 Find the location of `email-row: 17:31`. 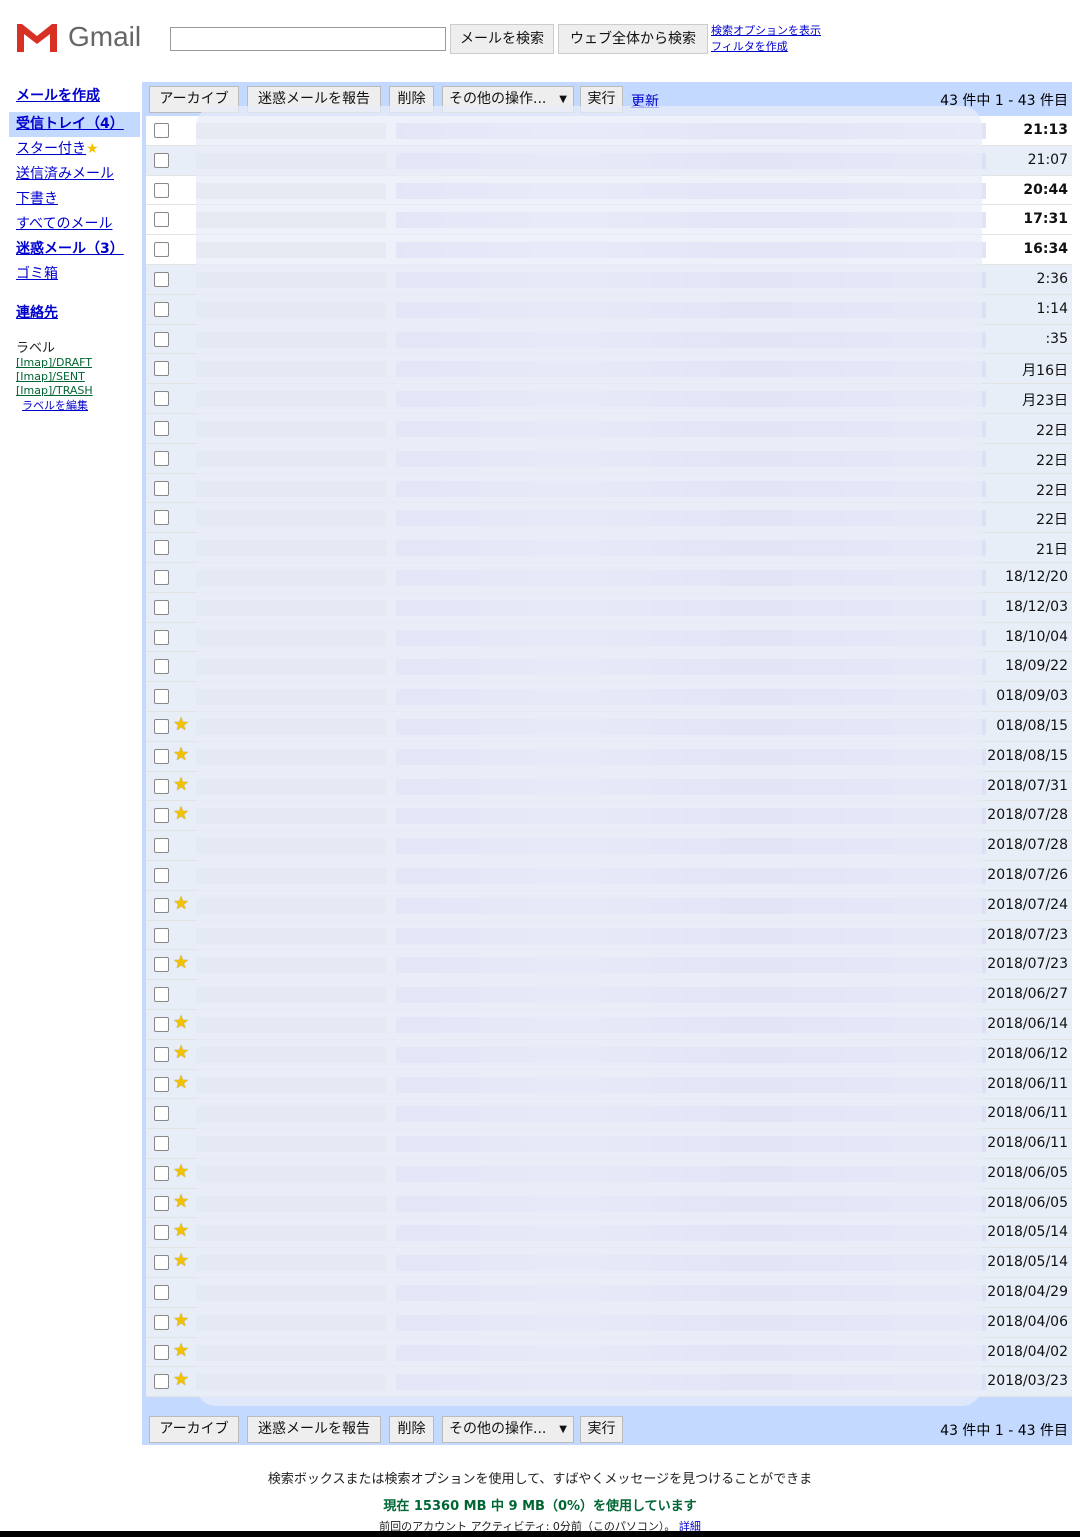

email-row: 17:31 is located at coordinates (609, 220).